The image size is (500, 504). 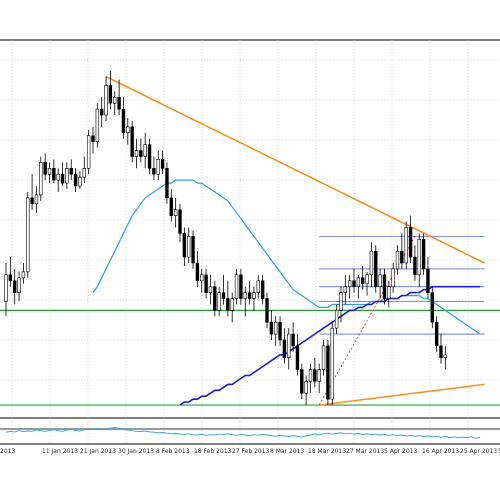 I want to click on x-tick-label: 16 Apr 2013, so click(x=440, y=451).